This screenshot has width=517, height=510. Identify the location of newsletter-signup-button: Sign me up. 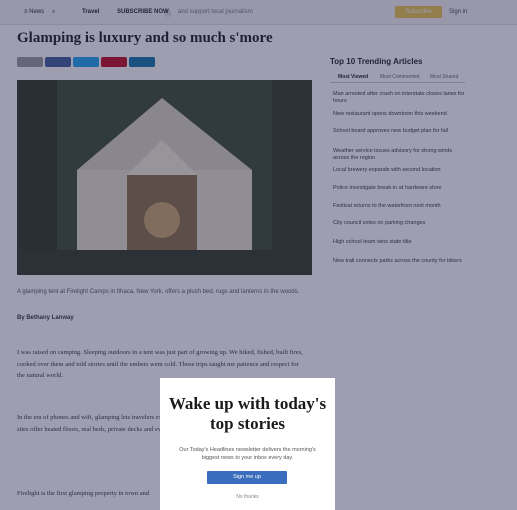
(247, 477).